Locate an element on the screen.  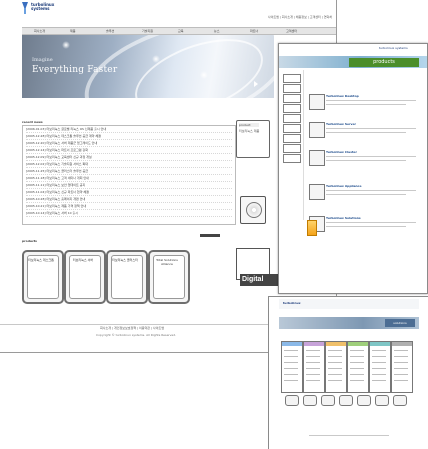
news-item: [2006.01.03] 터보리눅스 글로벌 리눅스 OS 신제품 출시 안내 is located at coordinates (129, 130).